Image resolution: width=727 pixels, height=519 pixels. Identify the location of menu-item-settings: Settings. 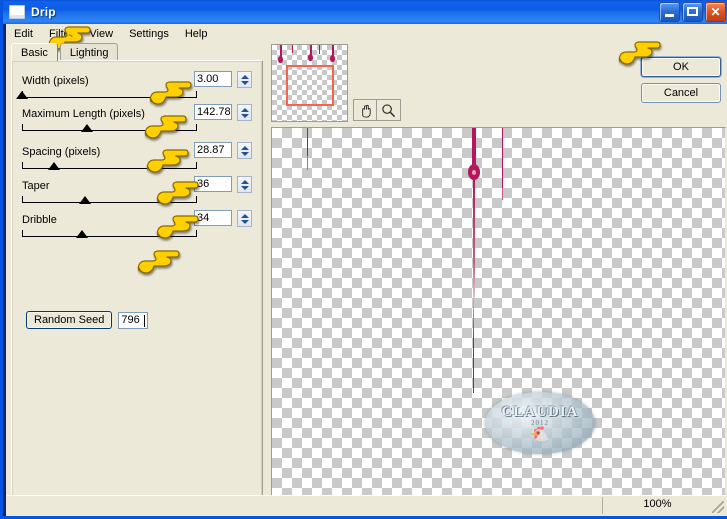
(149, 34).